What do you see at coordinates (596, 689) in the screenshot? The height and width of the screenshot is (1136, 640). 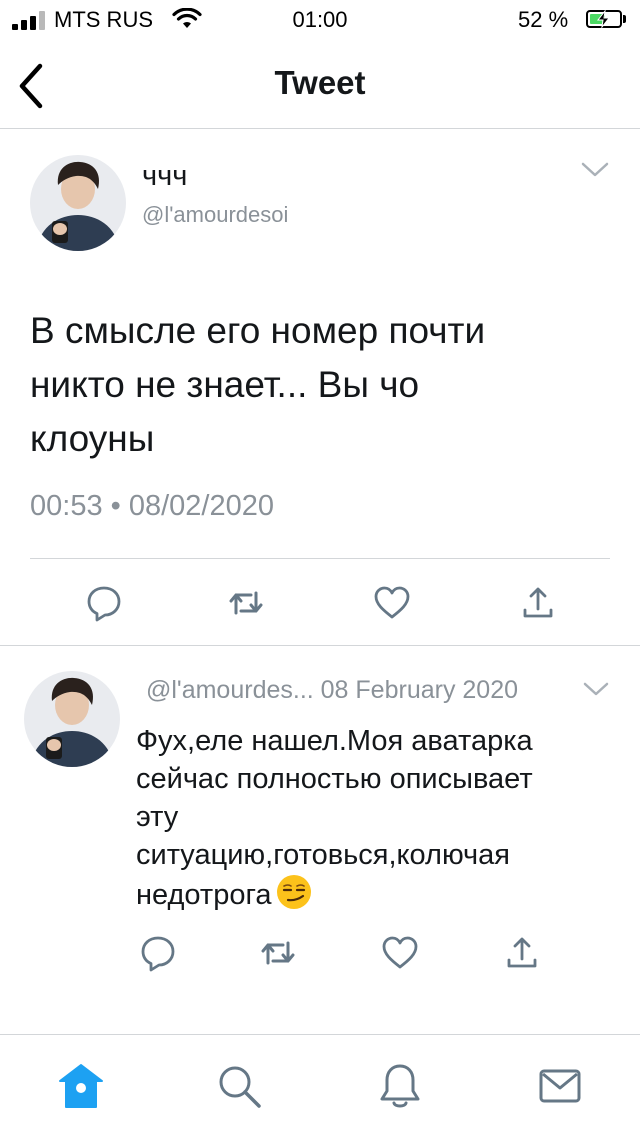 I see `reply-chevron-down-icon` at bounding box center [596, 689].